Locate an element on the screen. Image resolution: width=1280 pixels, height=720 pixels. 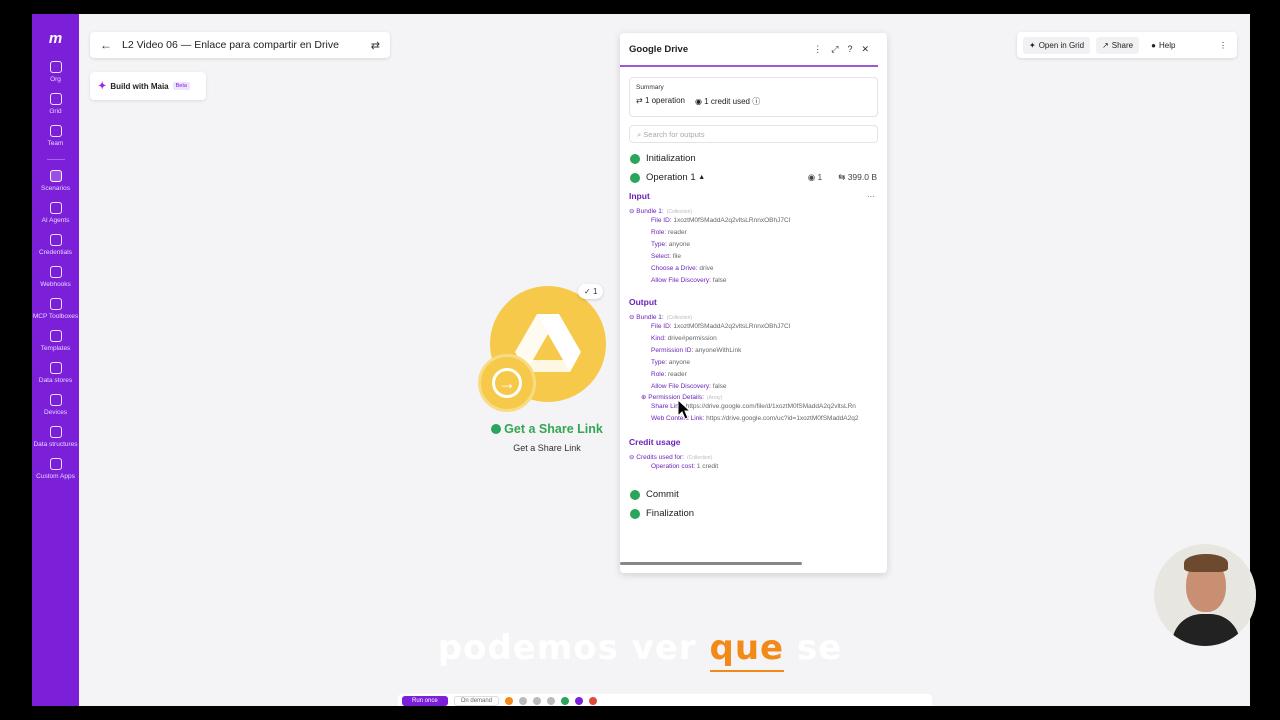
sidebar-item-ai-agents: AI Agents is located at coordinates (55, 213).